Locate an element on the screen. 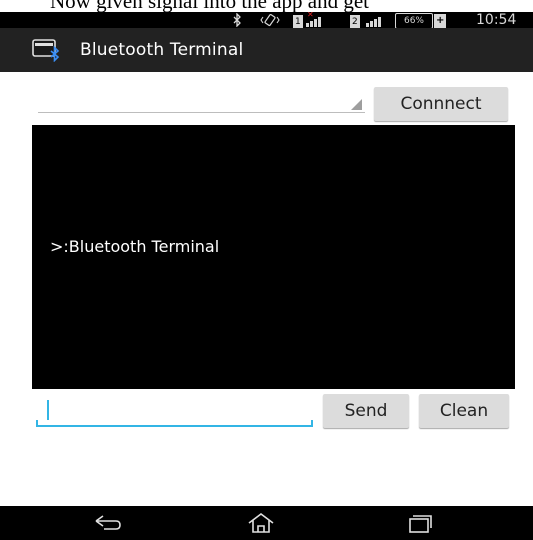 This screenshot has height=540, width=533. recent-apps-icon is located at coordinates (419, 523).